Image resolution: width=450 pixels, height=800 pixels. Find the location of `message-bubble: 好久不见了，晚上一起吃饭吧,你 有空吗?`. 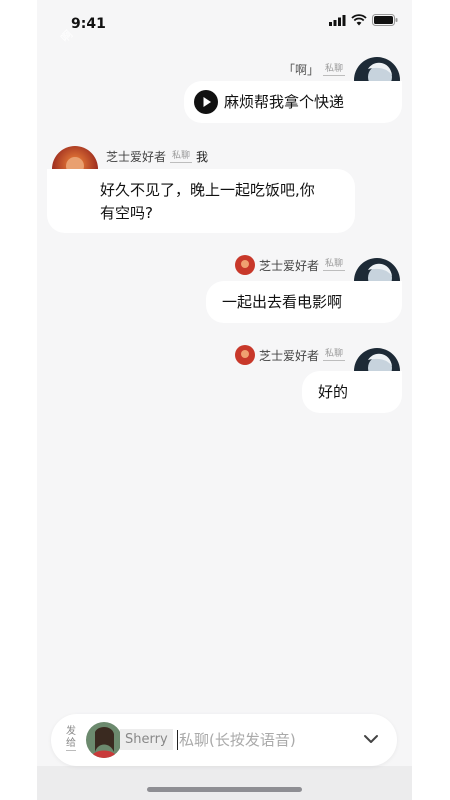

message-bubble: 好久不见了，晚上一起吃饭吧,你 有空吗? is located at coordinates (201, 201).